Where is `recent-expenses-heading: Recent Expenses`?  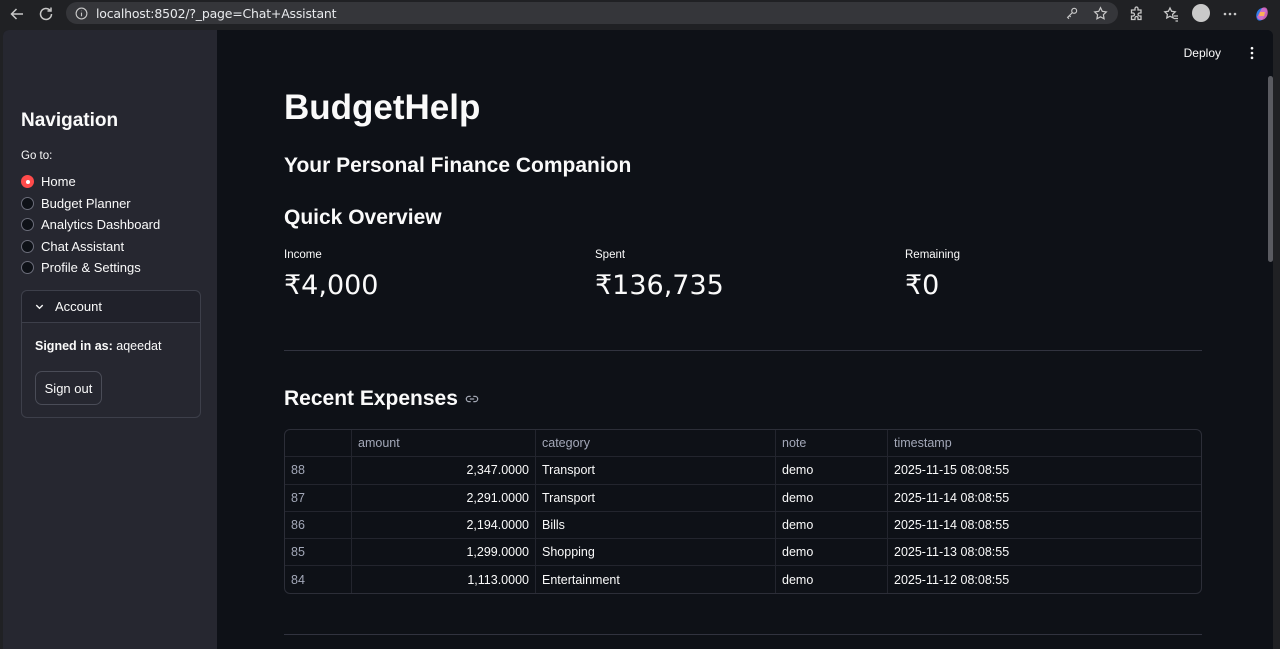 recent-expenses-heading: Recent Expenses is located at coordinates (381, 399).